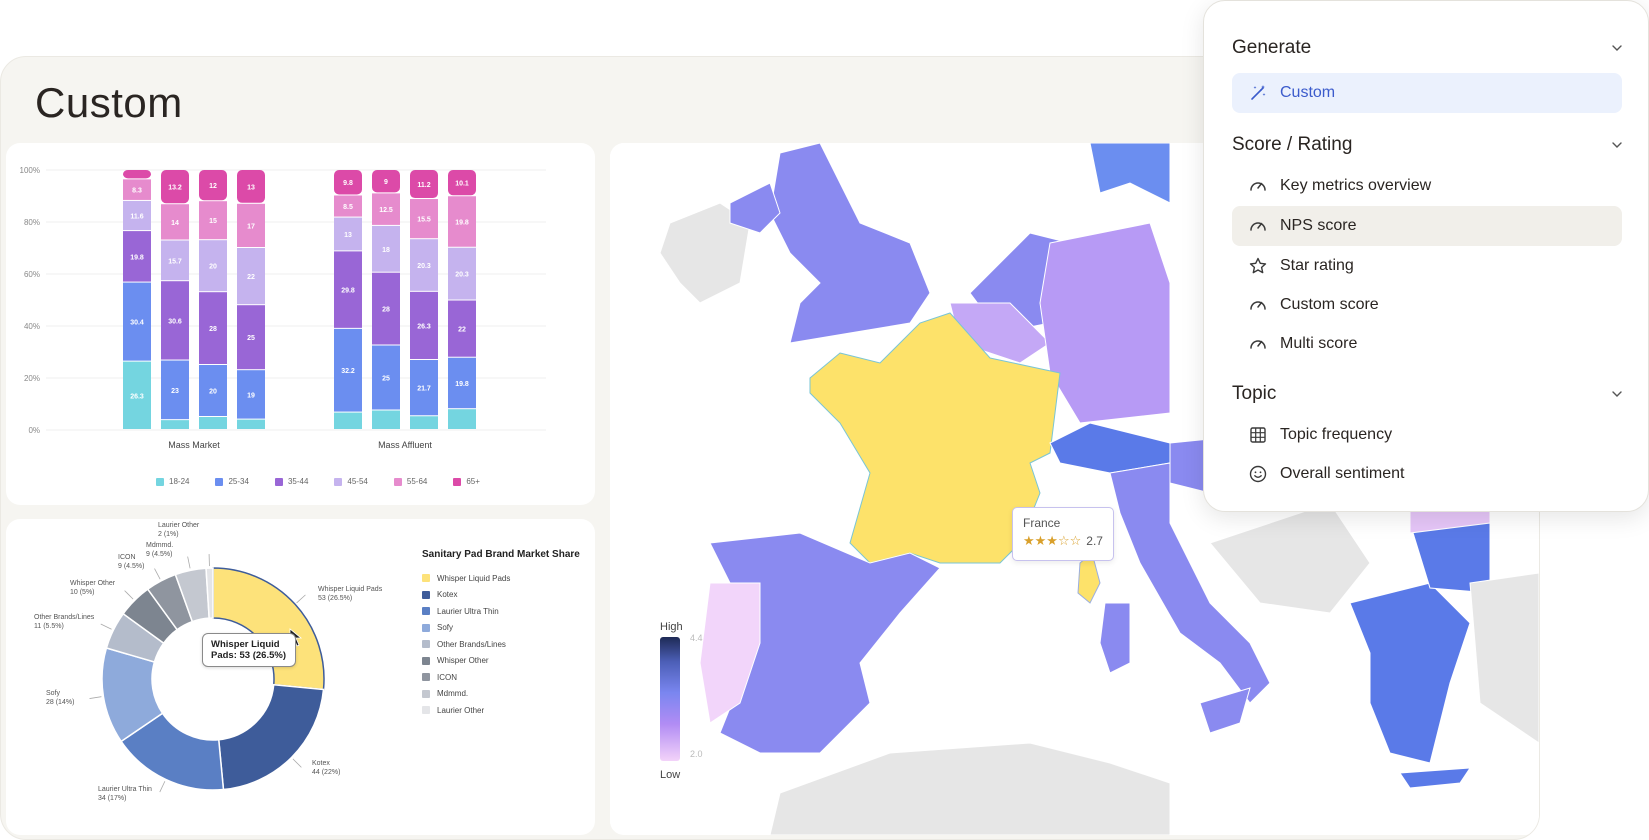 The width and height of the screenshot is (1649, 840). What do you see at coordinates (125, 789) in the screenshot?
I see `donut-slice-label: Laurier Ultra Thin` at bounding box center [125, 789].